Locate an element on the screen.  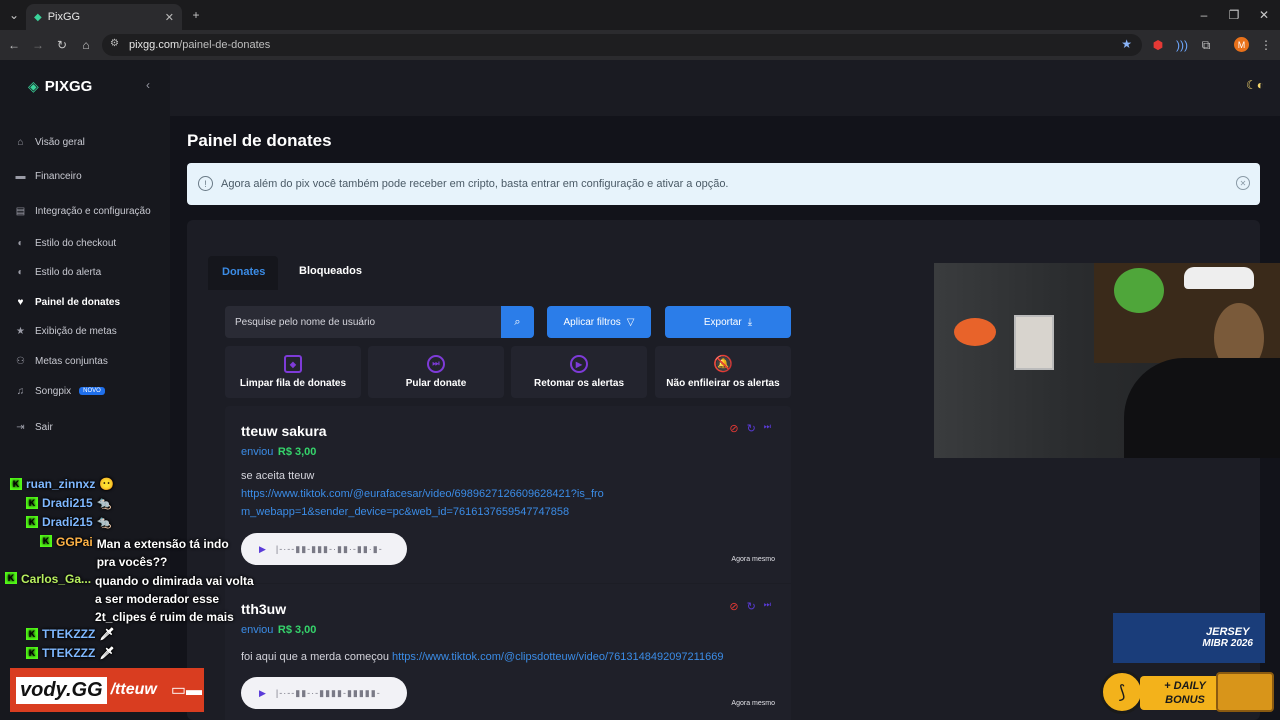
close-tab-icon: ✕ is located at coordinates (169, 17).